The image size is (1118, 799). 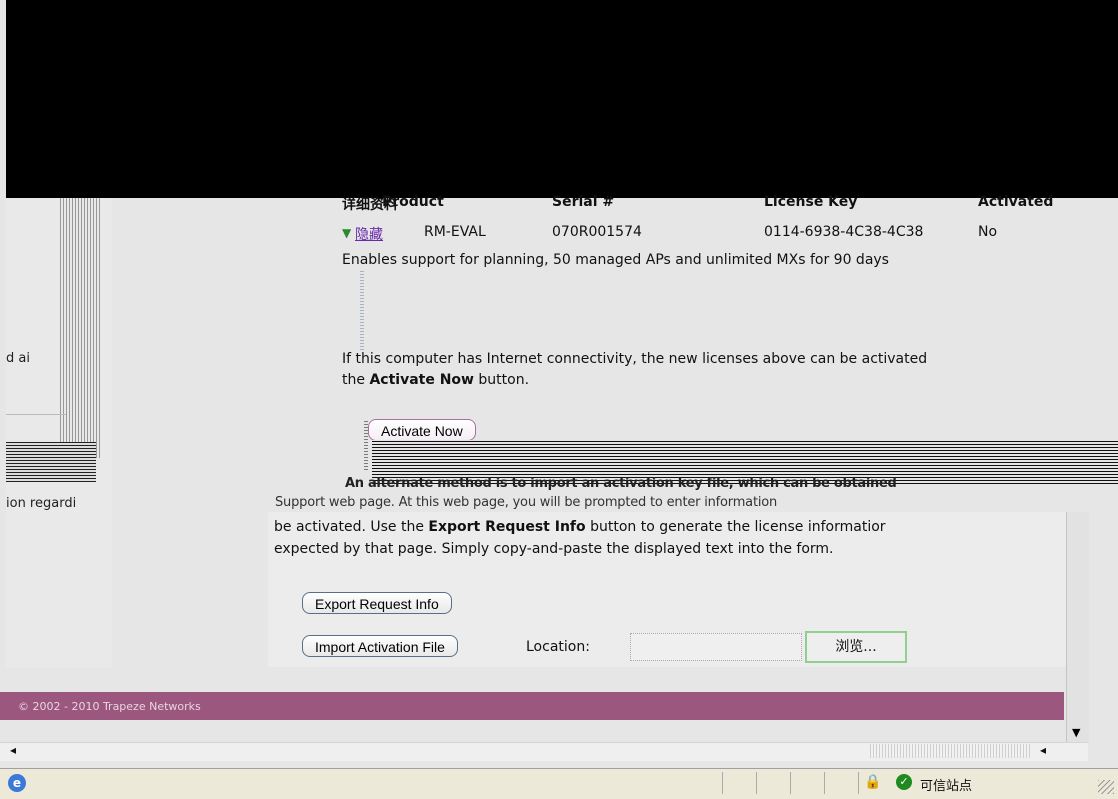 What do you see at coordinates (422, 430) in the screenshot?
I see `activate-now-button: Activate Now` at bounding box center [422, 430].